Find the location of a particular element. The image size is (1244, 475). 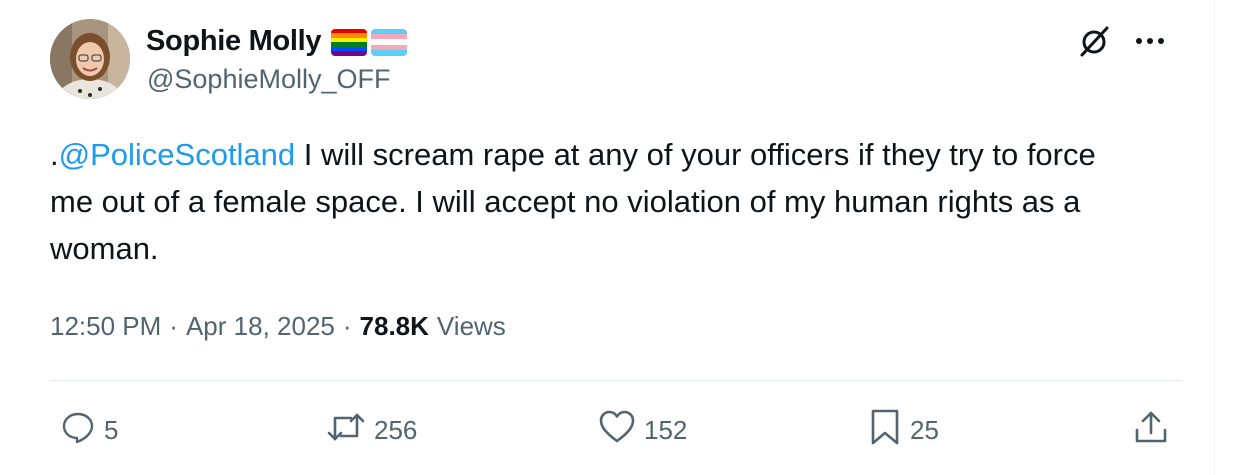

rainbow-flag-icon is located at coordinates (349, 42).